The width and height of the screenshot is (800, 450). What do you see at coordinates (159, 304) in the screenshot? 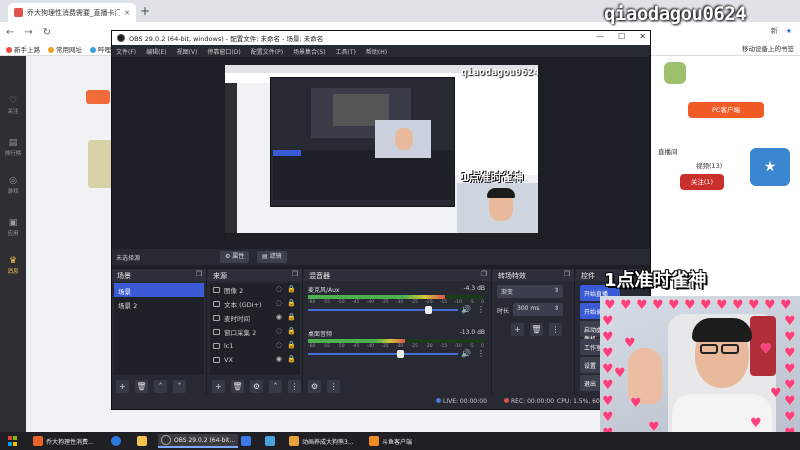
I see `scene-item: 场景 2` at bounding box center [159, 304].